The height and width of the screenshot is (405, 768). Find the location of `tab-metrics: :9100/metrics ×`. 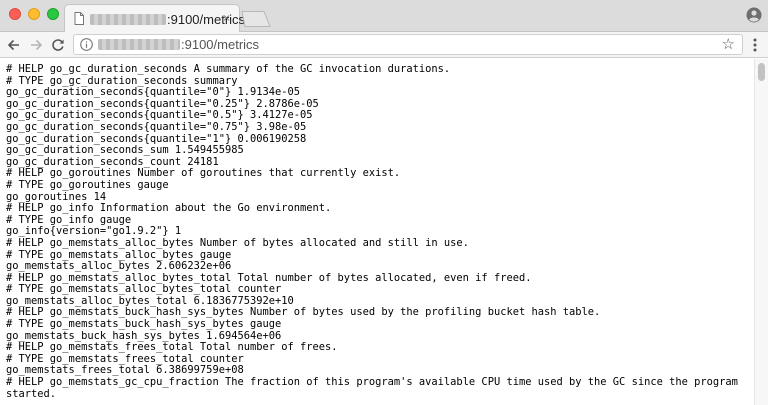

tab-metrics: :9100/metrics × is located at coordinates (154, 18).